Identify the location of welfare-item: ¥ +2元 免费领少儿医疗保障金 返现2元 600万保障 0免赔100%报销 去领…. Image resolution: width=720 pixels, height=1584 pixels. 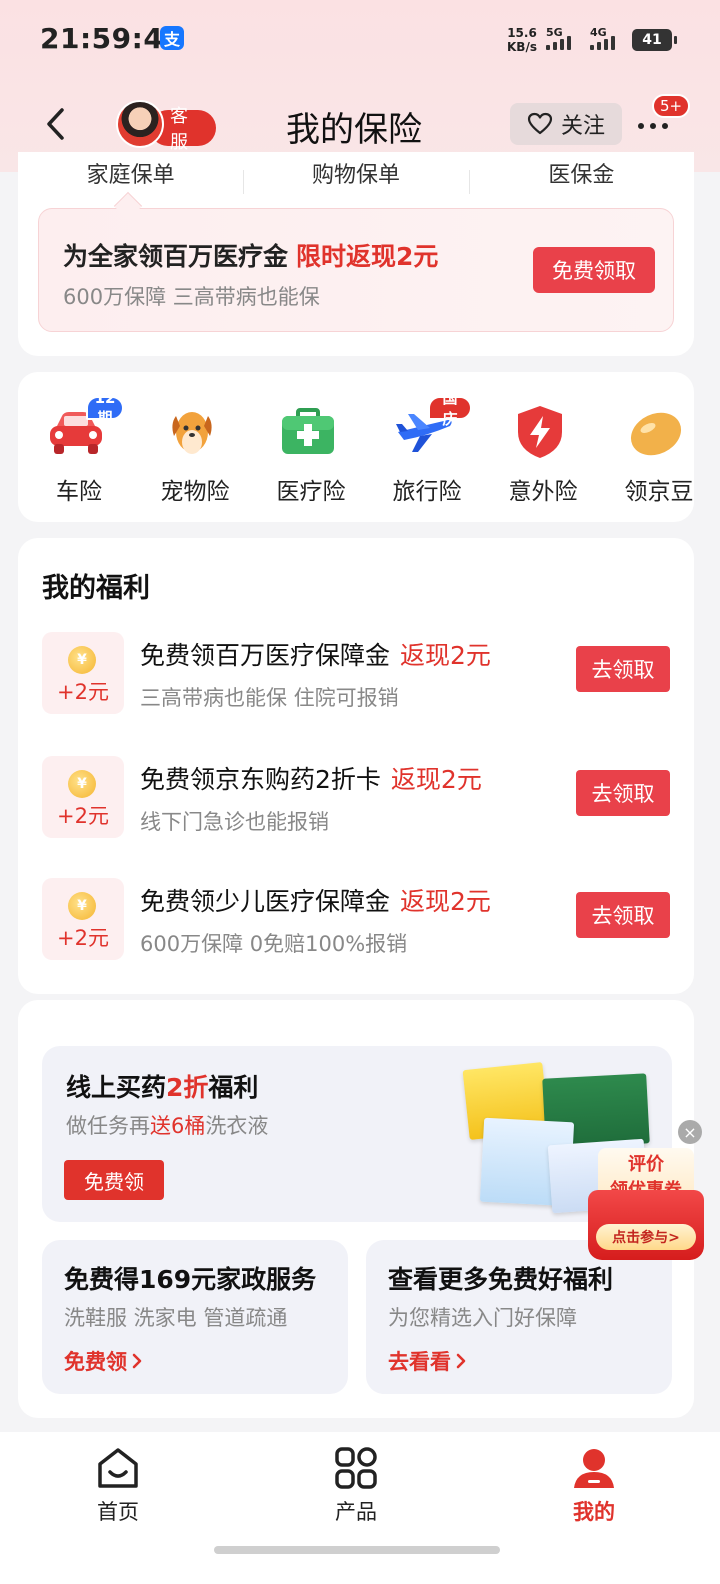
(356, 923).